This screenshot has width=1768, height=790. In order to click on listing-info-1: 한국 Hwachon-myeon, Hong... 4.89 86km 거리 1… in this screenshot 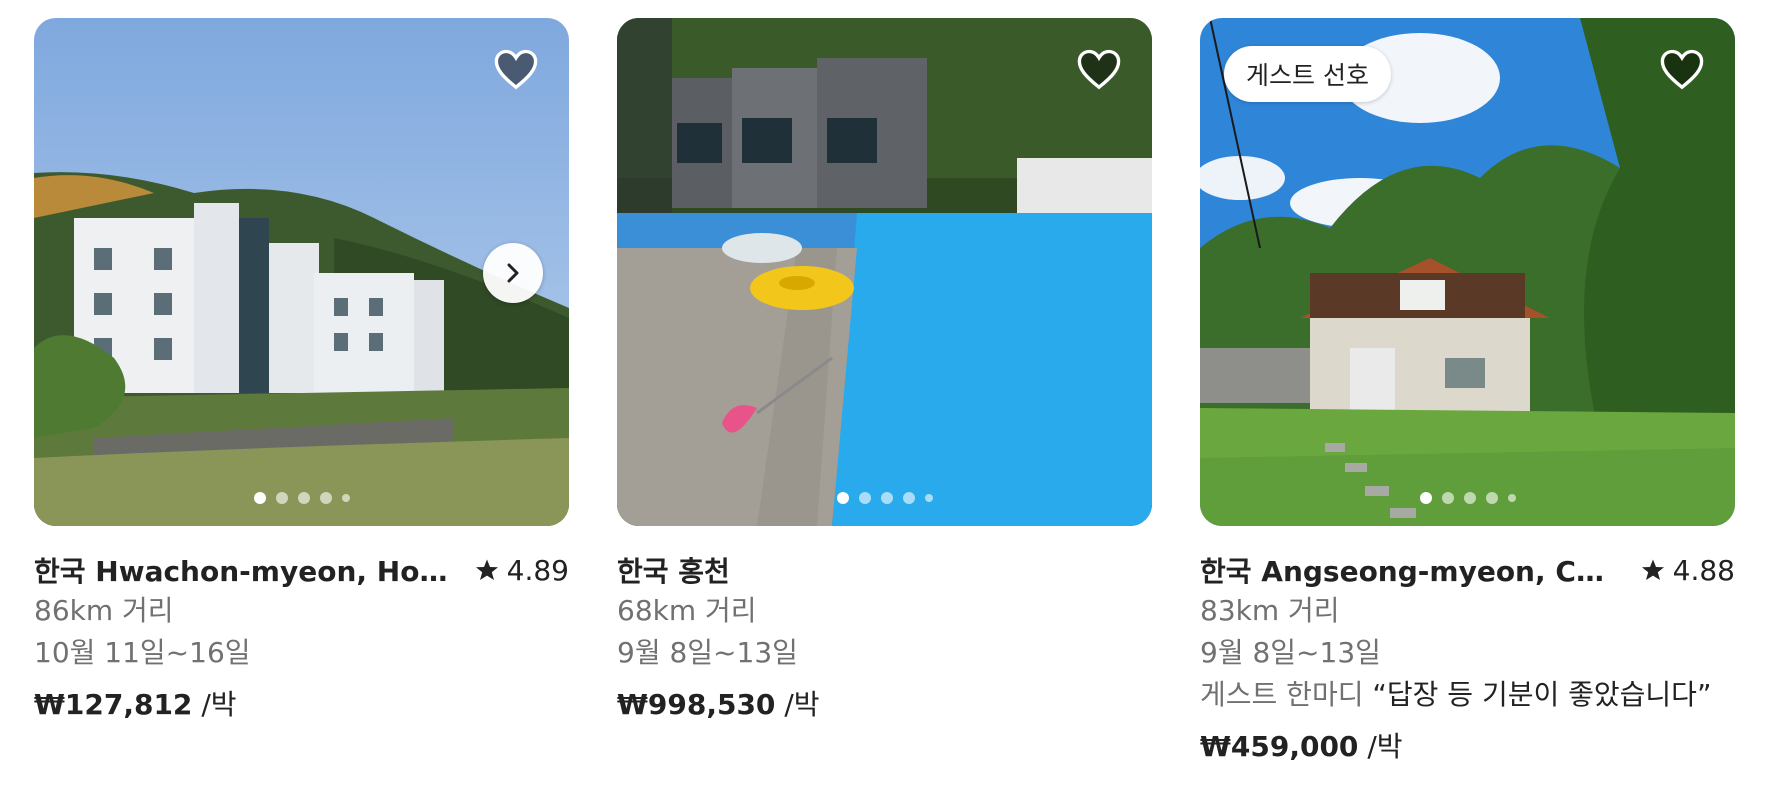, I will do `click(301, 626)`.